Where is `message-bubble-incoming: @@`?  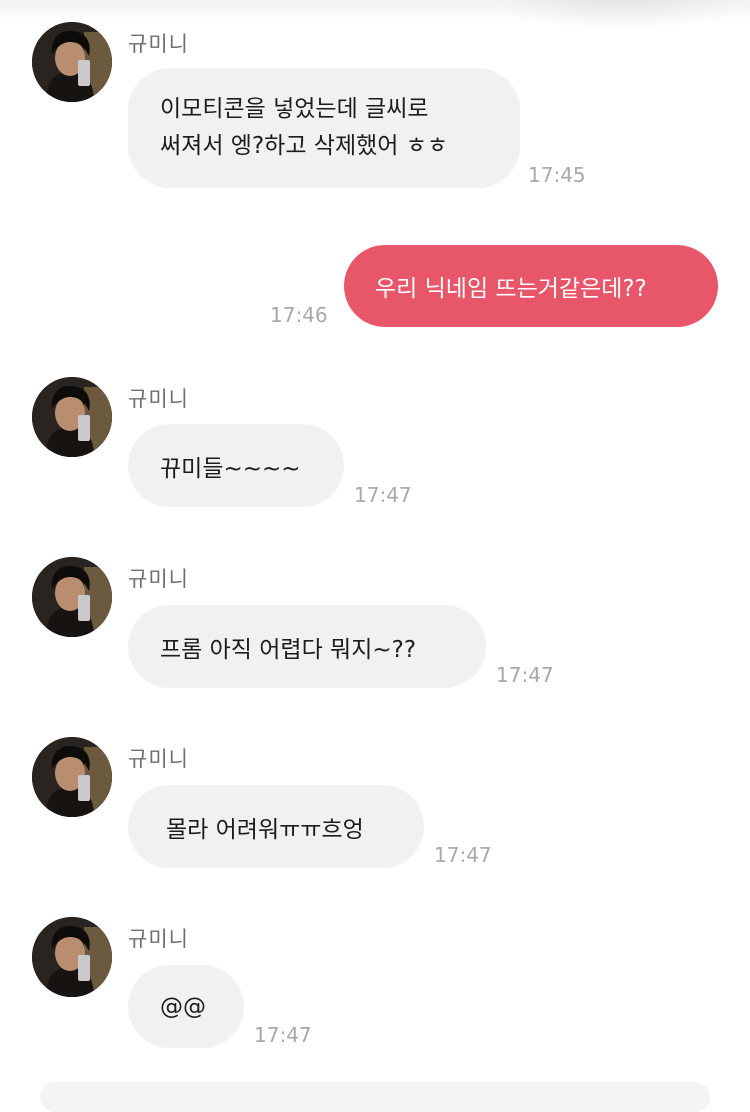
message-bubble-incoming: @@ is located at coordinates (186, 1006).